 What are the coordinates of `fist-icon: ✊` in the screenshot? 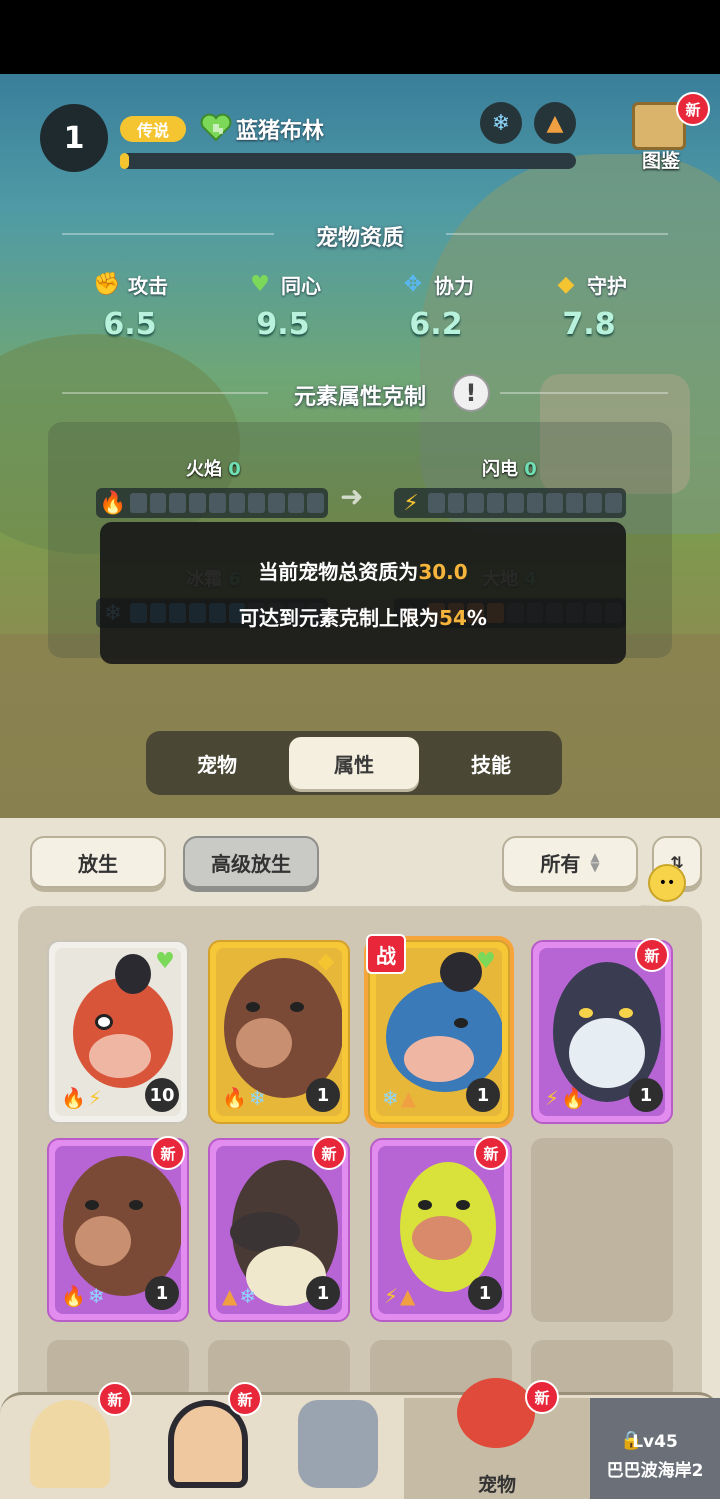 It's located at (107, 284).